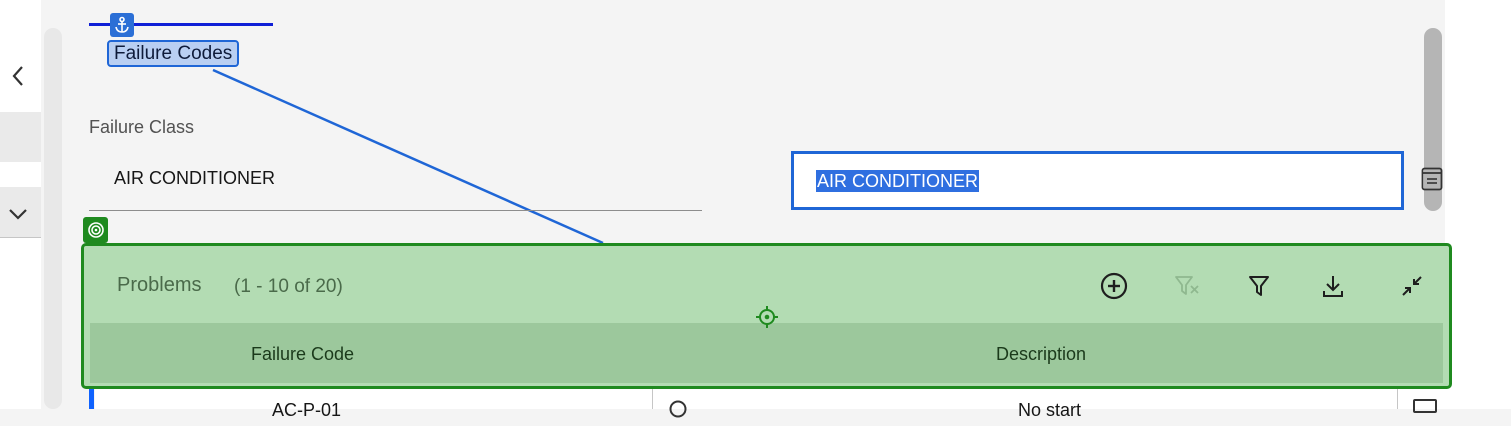 This screenshot has width=1511, height=426. Describe the element at coordinates (122, 25) in the screenshot. I see `anchor-icon` at that location.